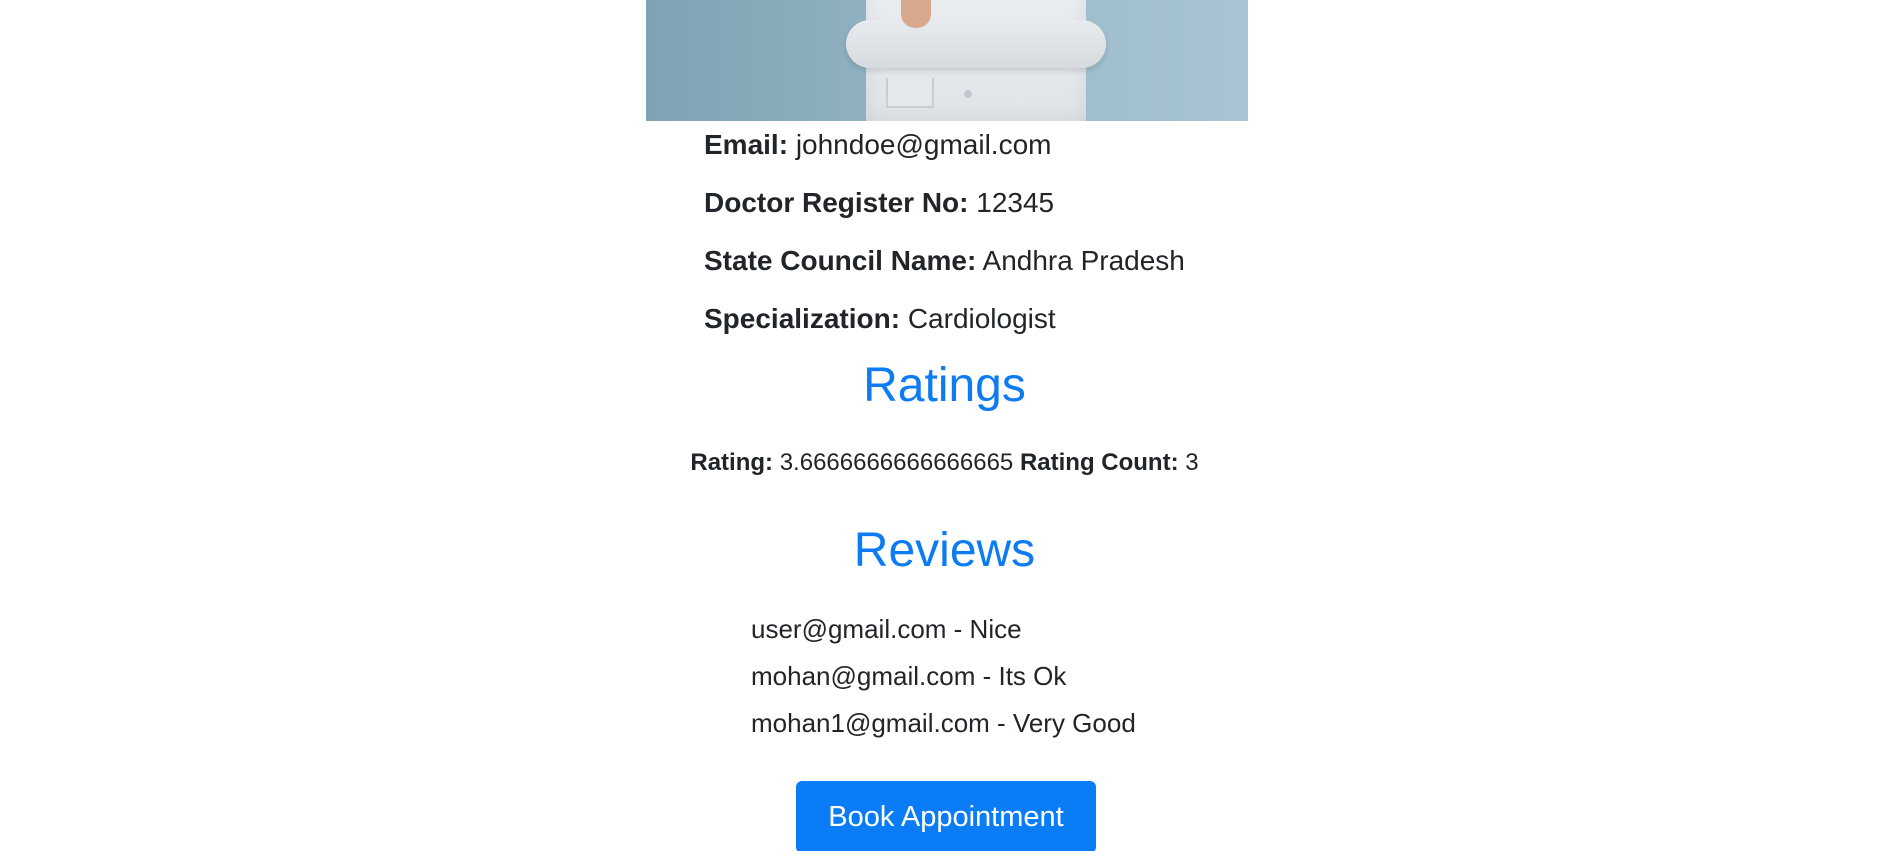  I want to click on rating-count-label: Rating Count:, so click(1099, 462).